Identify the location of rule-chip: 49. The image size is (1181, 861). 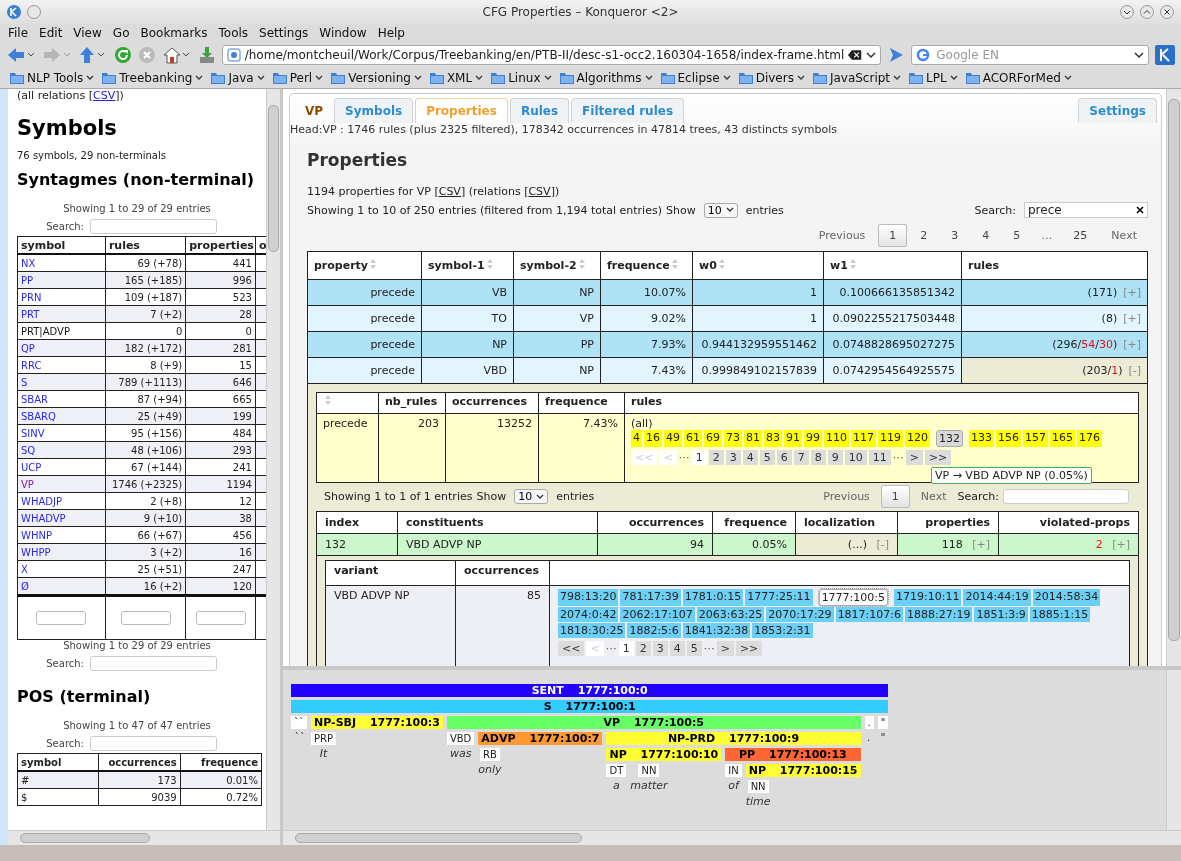
(673, 438).